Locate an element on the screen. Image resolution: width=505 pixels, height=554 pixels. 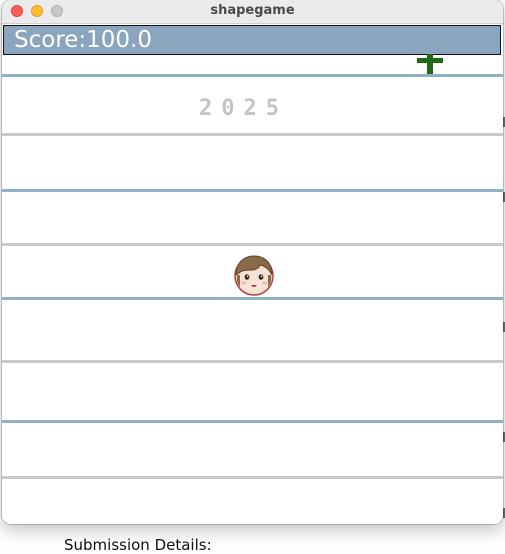
title-bar: shapegame is located at coordinates (252, 12).